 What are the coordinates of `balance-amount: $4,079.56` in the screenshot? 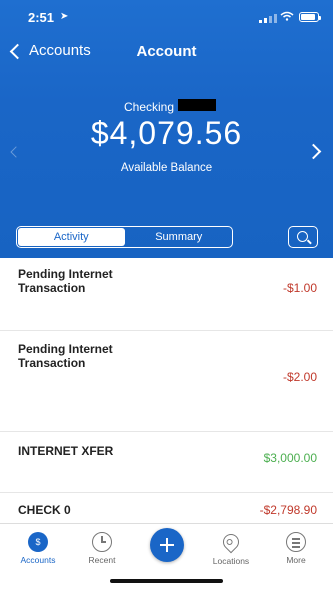 It's located at (166, 133).